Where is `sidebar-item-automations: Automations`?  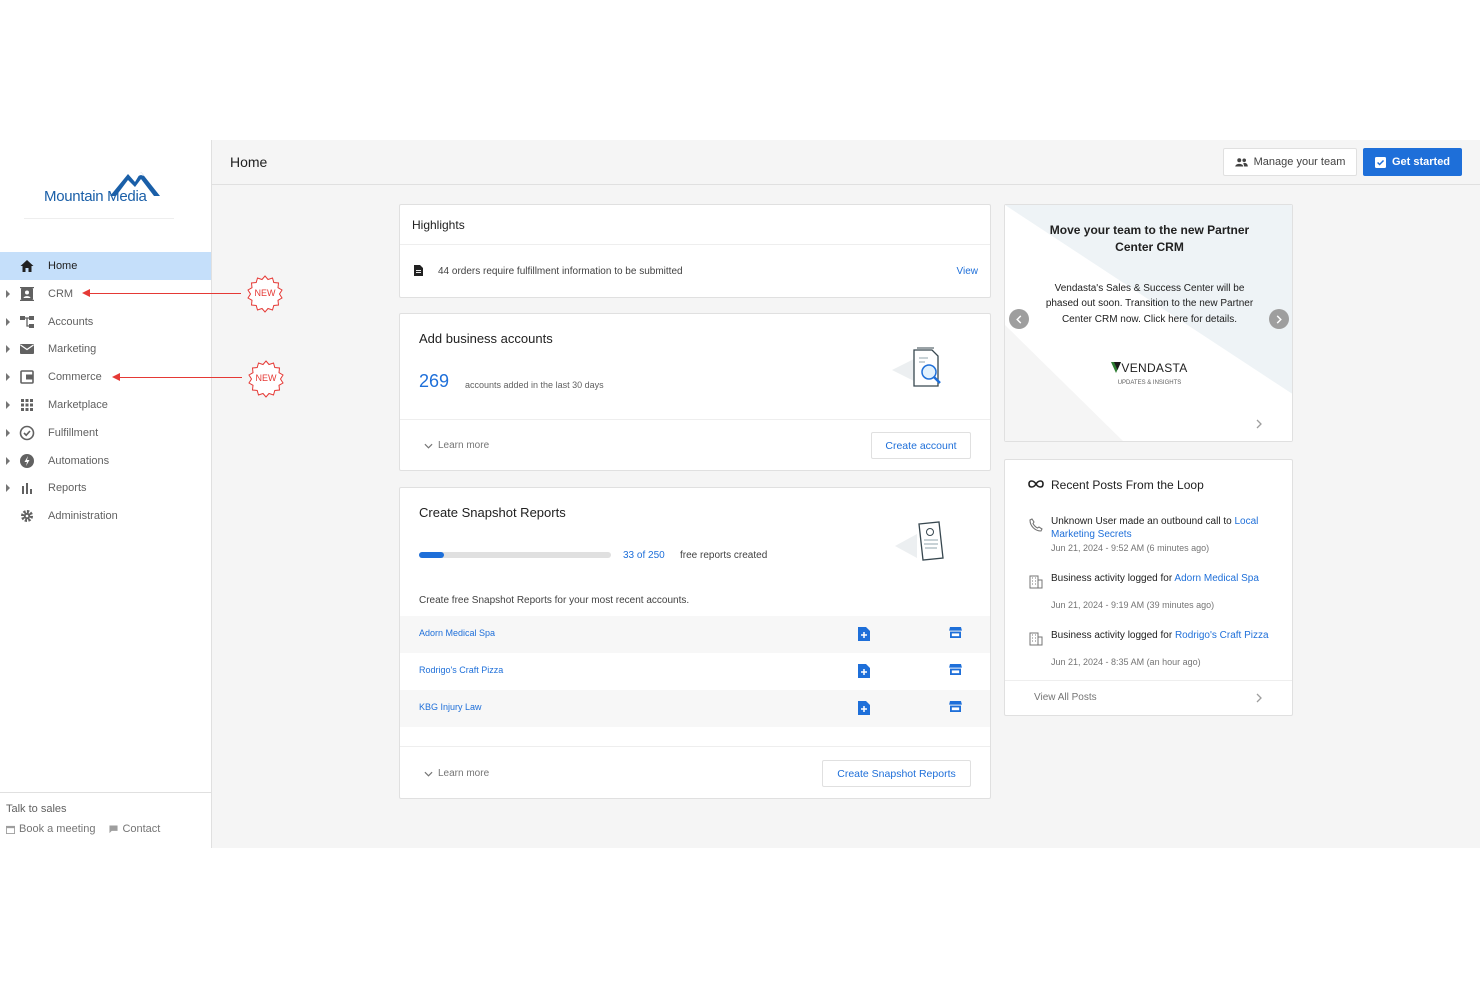 sidebar-item-automations: Automations is located at coordinates (105, 461).